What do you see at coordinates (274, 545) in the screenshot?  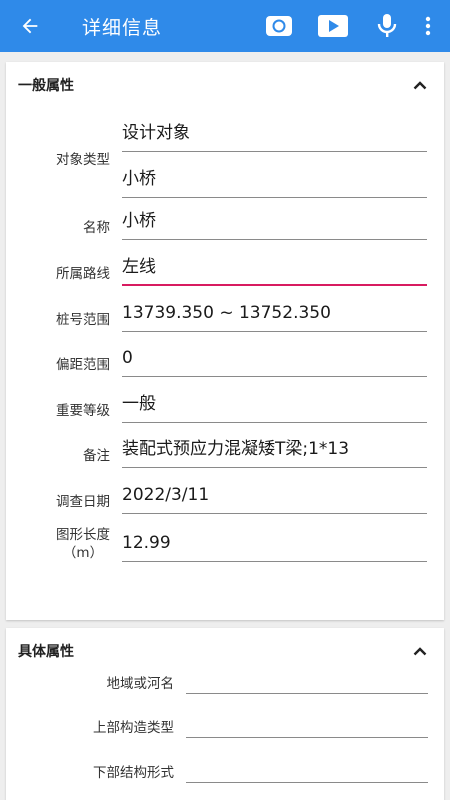 I see `length-field: 12.99` at bounding box center [274, 545].